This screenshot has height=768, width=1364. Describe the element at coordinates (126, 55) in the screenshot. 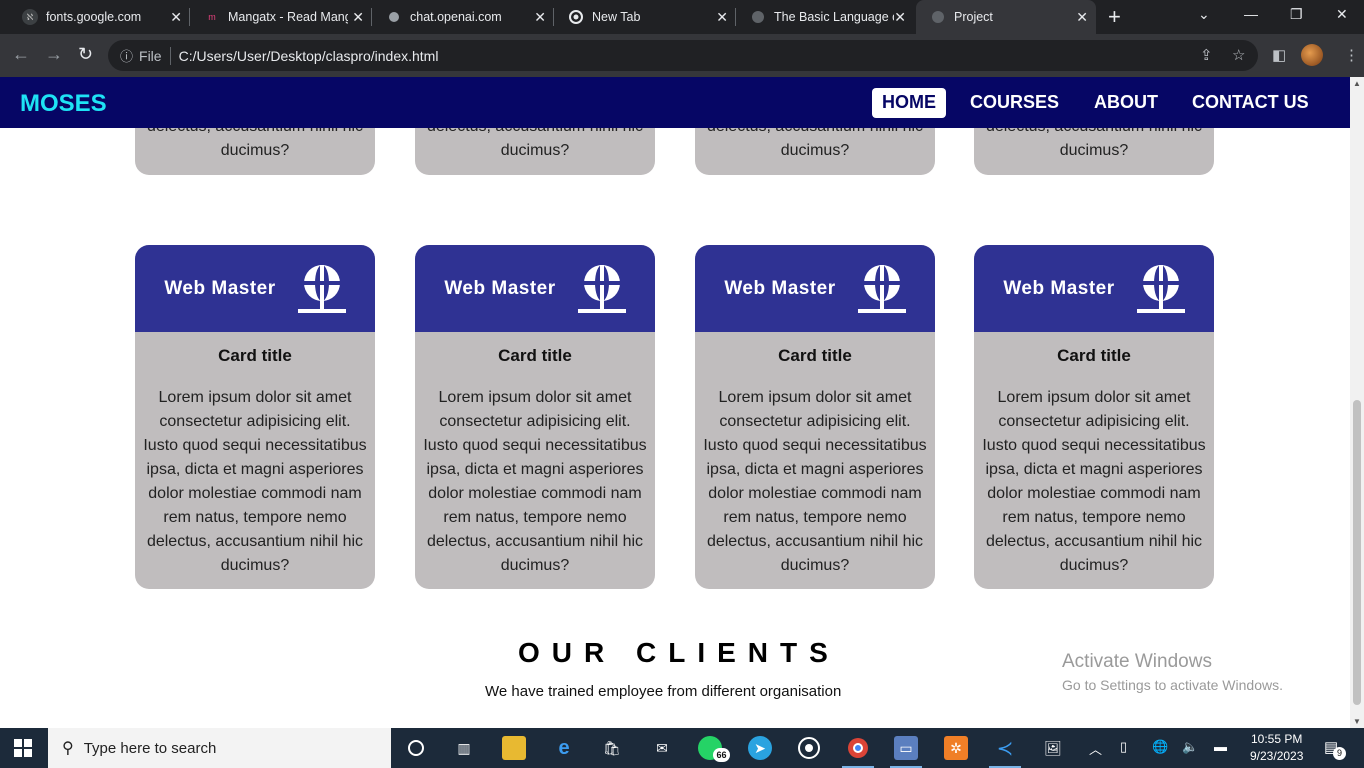

I see `site-info-icon: ⓘ` at that location.